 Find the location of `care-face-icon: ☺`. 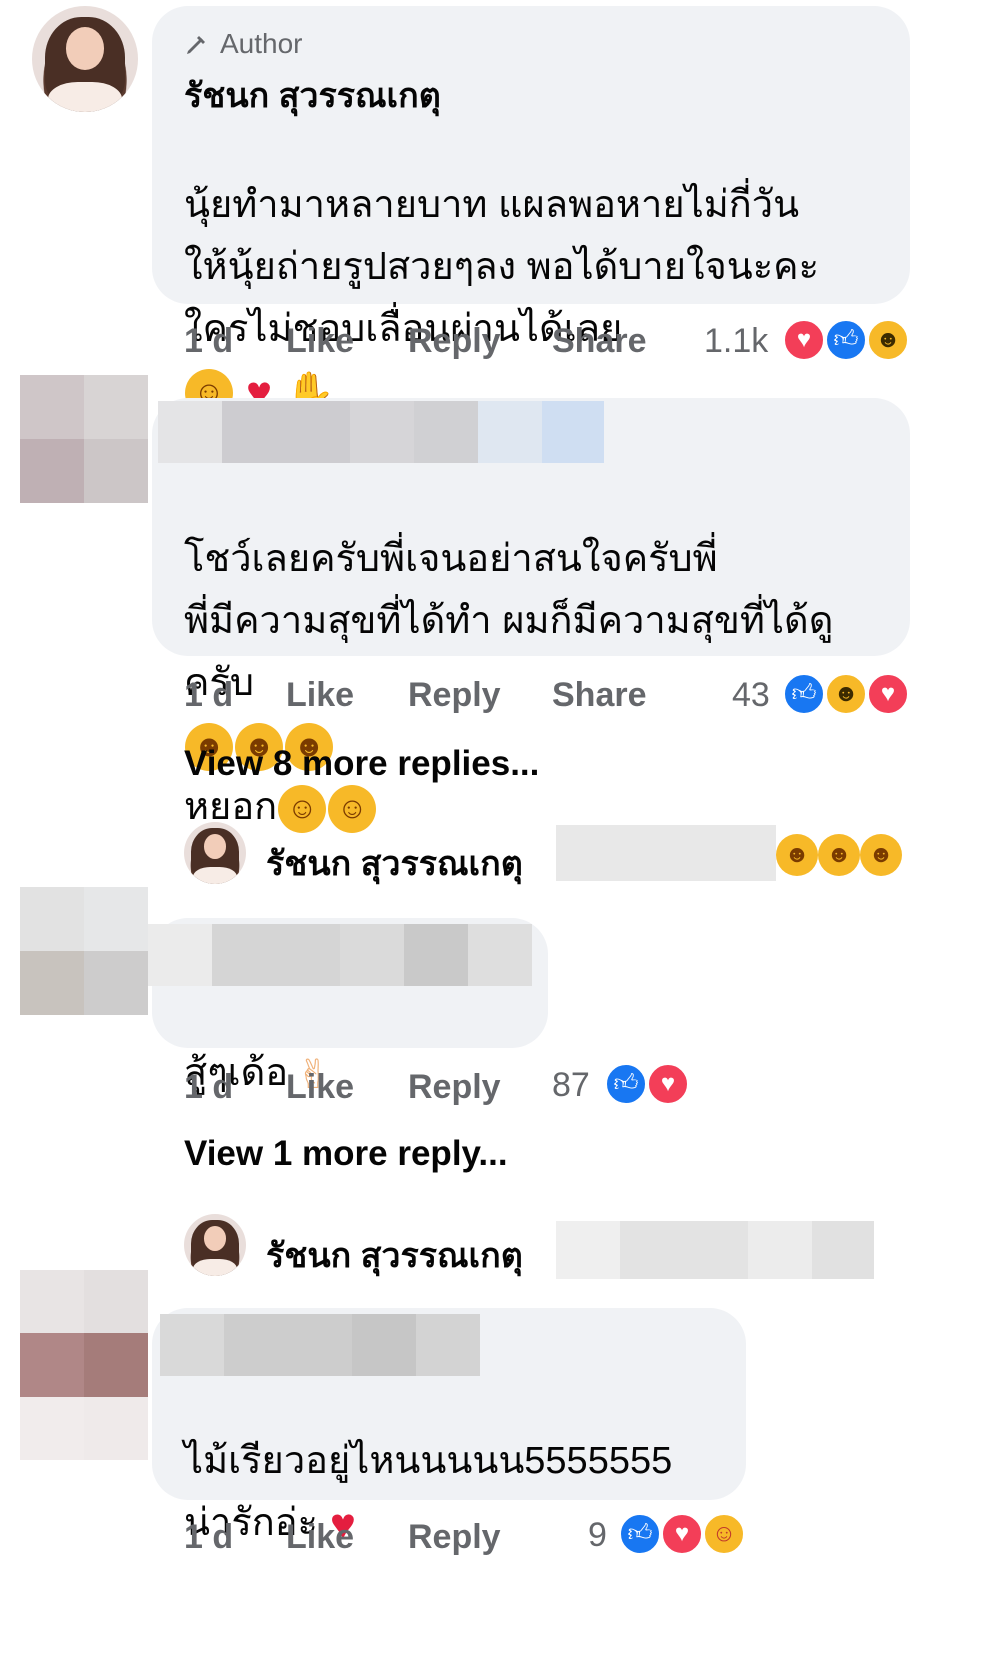

care-face-icon: ☺ is located at coordinates (724, 1534).